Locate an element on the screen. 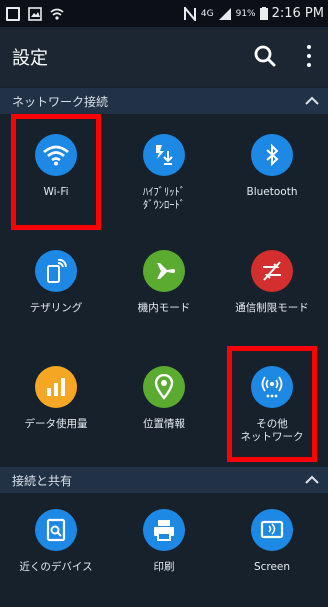 Image resolution: width=328 pixels, height=607 pixels. cell-signal-icon is located at coordinates (225, 14).